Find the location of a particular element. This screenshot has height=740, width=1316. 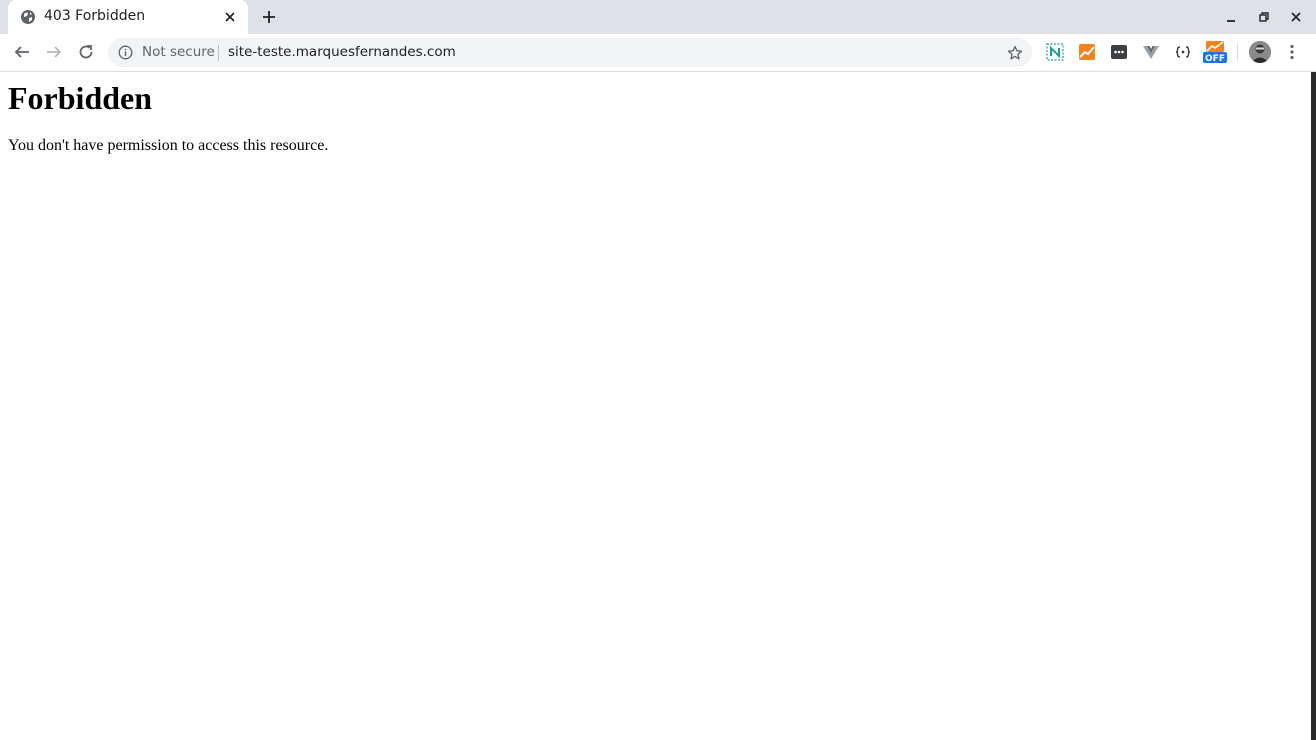

more-vertical-icon is located at coordinates (1292, 52).